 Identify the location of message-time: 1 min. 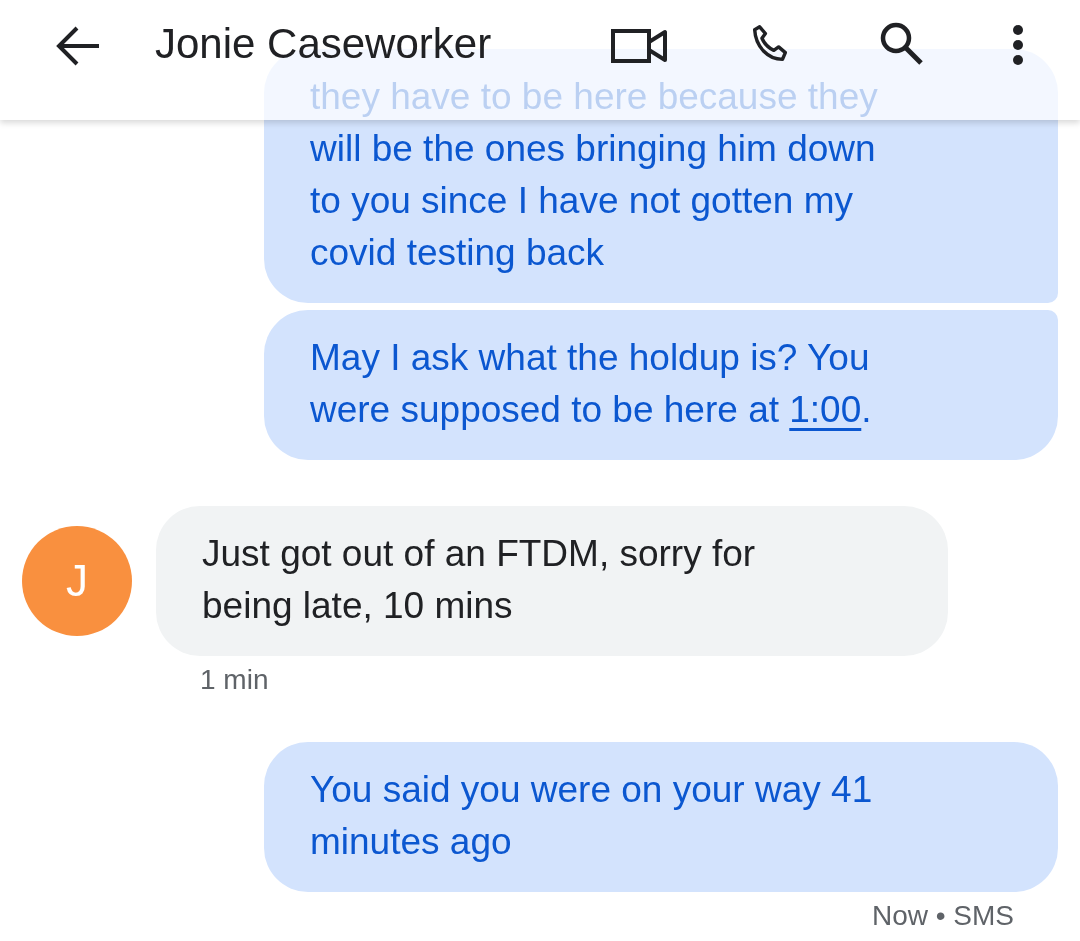
(234, 680).